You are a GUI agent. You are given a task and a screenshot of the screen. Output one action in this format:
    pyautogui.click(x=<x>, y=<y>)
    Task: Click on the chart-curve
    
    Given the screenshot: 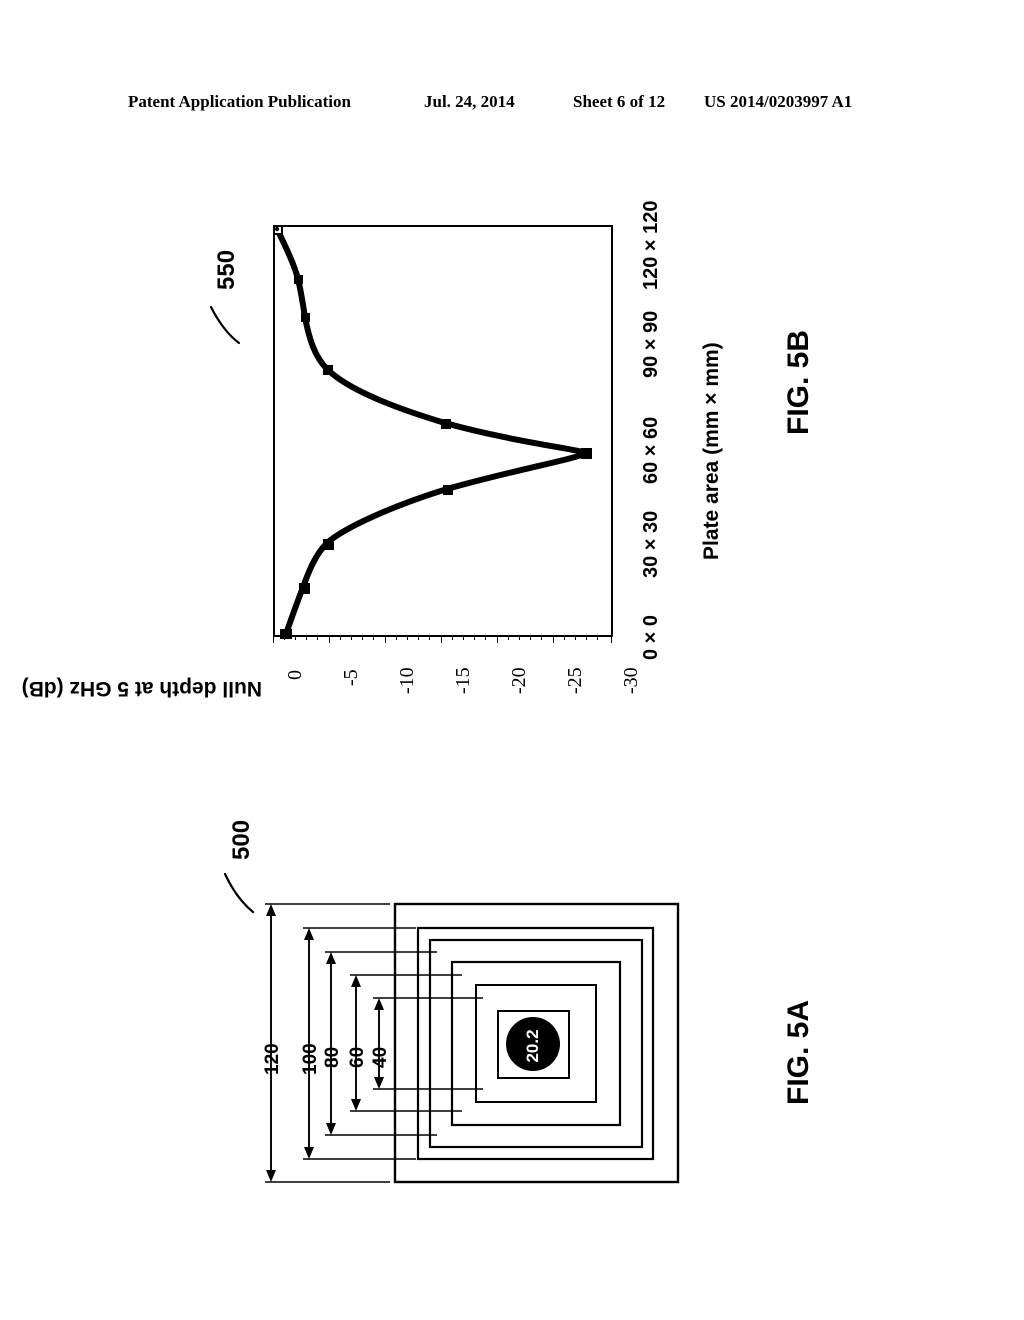 What is the action you would take?
    pyautogui.click(x=433, y=433)
    